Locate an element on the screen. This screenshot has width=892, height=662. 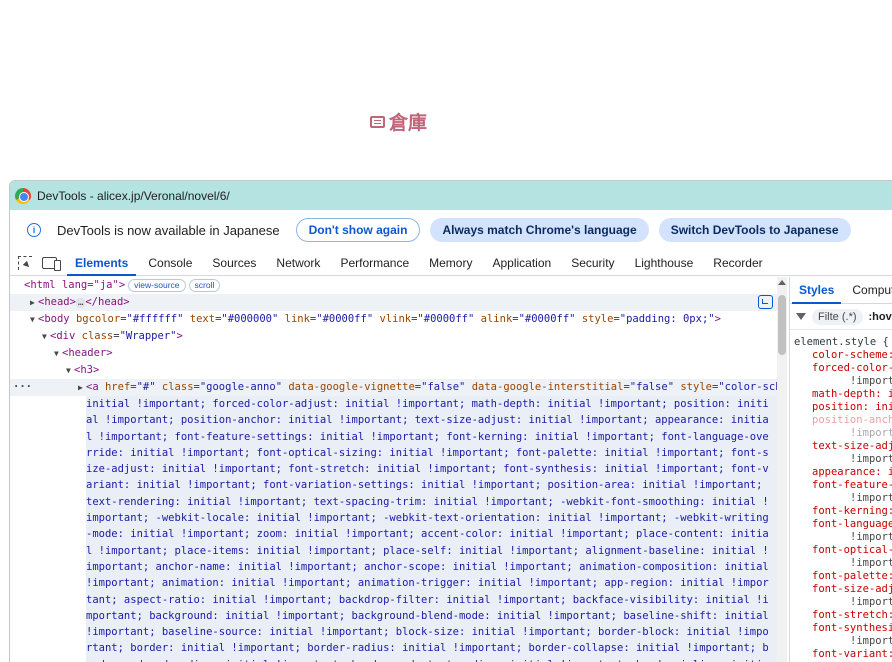
tab-recorder: Recorder is located at coordinates (737, 265).